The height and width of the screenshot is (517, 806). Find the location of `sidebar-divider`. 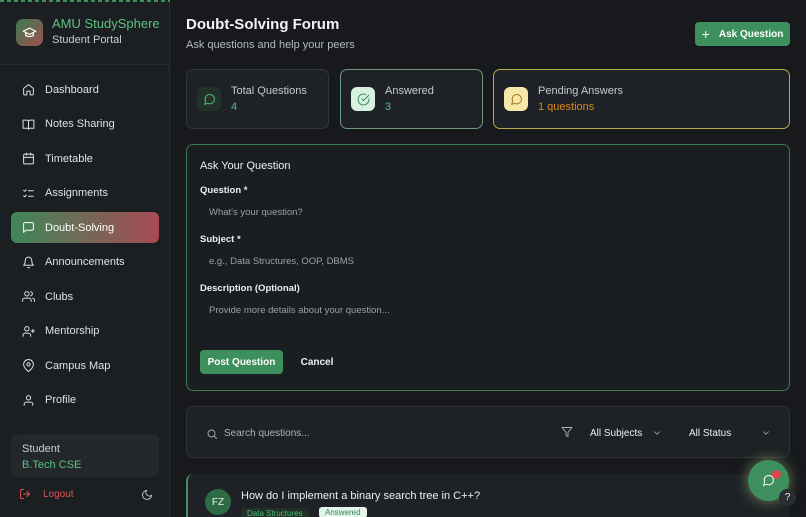

sidebar-divider is located at coordinates (85, 64).